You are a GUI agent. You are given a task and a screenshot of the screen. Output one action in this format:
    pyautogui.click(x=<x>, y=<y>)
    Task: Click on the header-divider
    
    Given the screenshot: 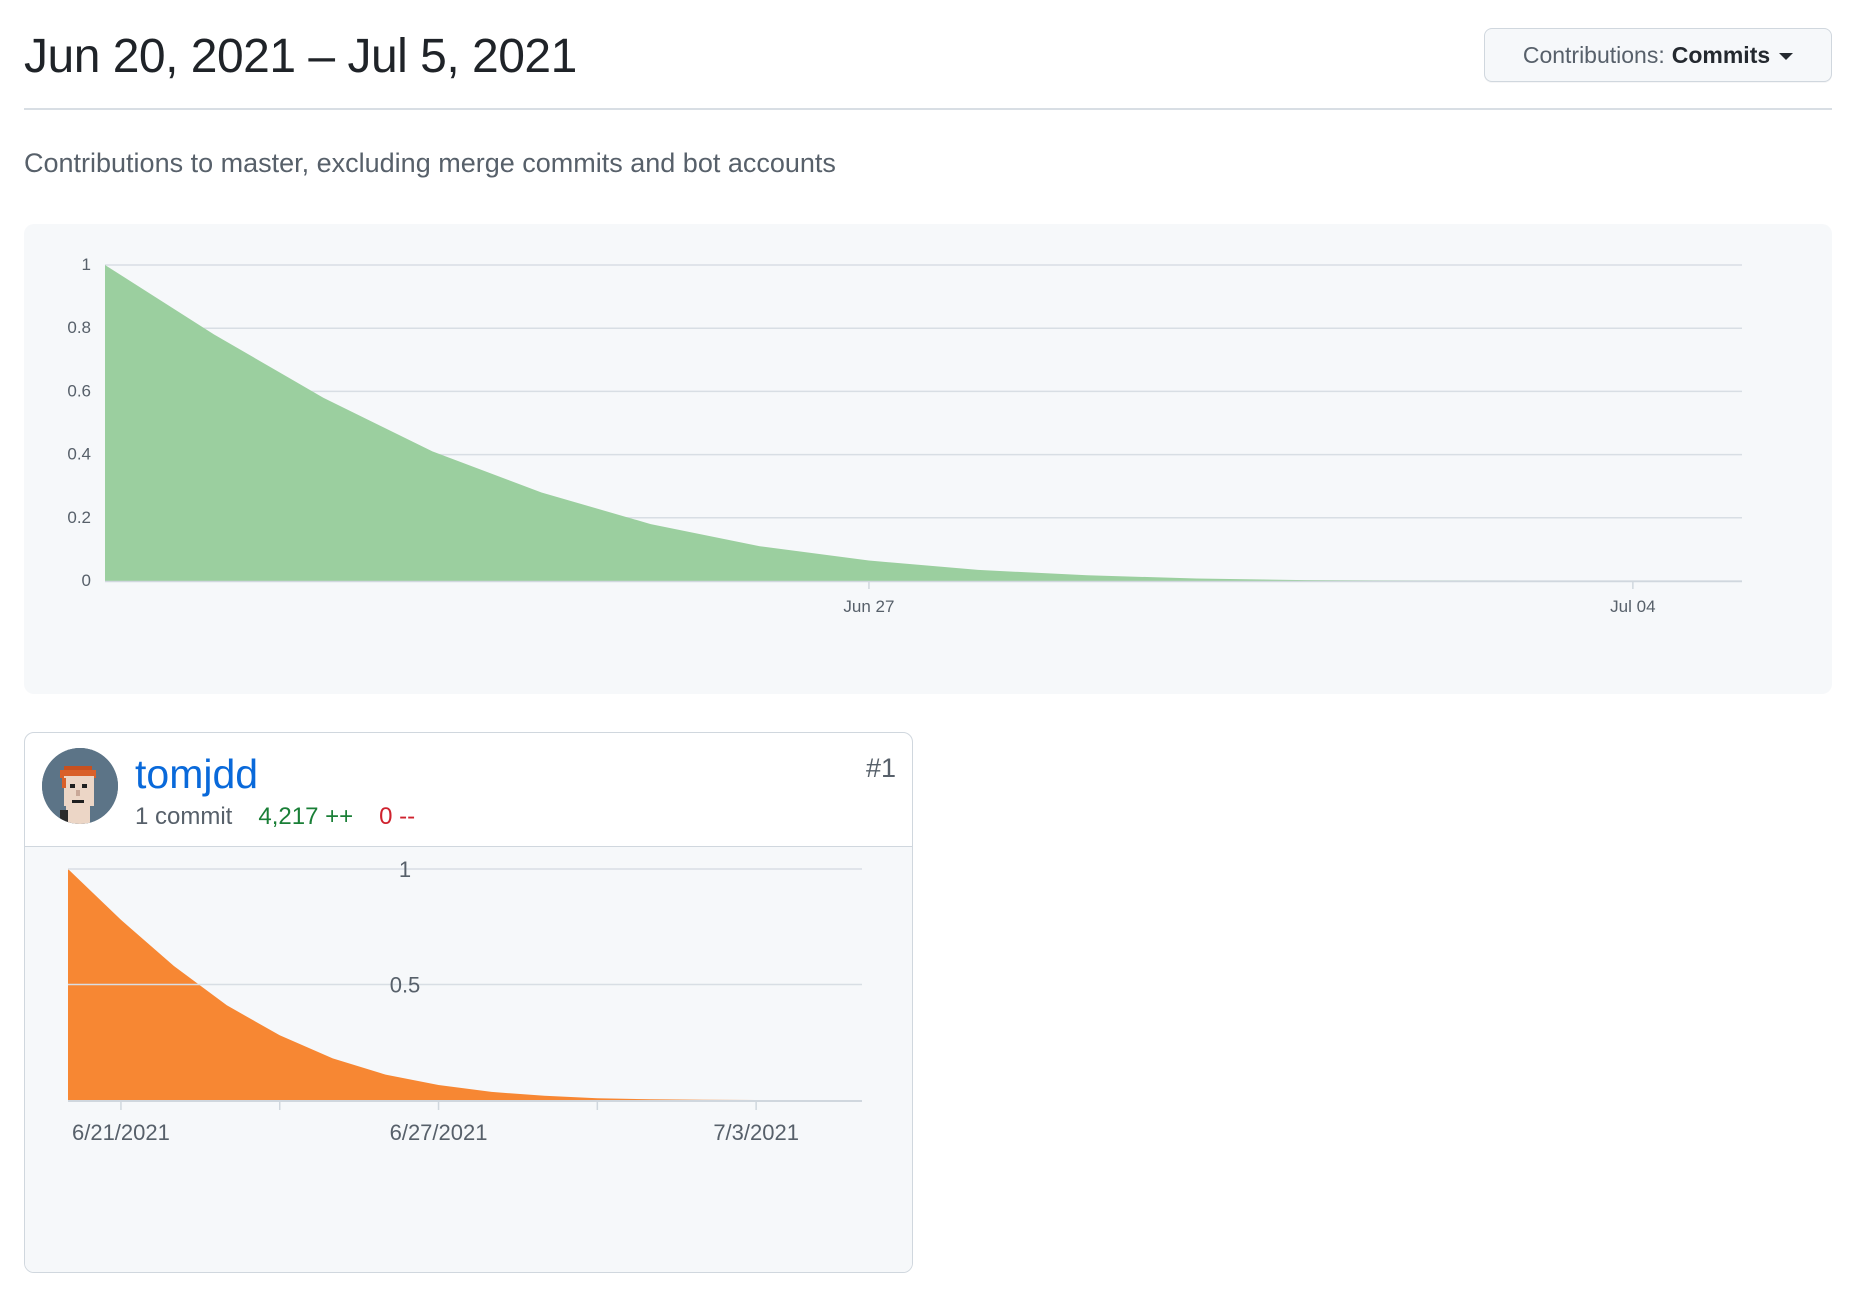 What is the action you would take?
    pyautogui.click(x=928, y=109)
    